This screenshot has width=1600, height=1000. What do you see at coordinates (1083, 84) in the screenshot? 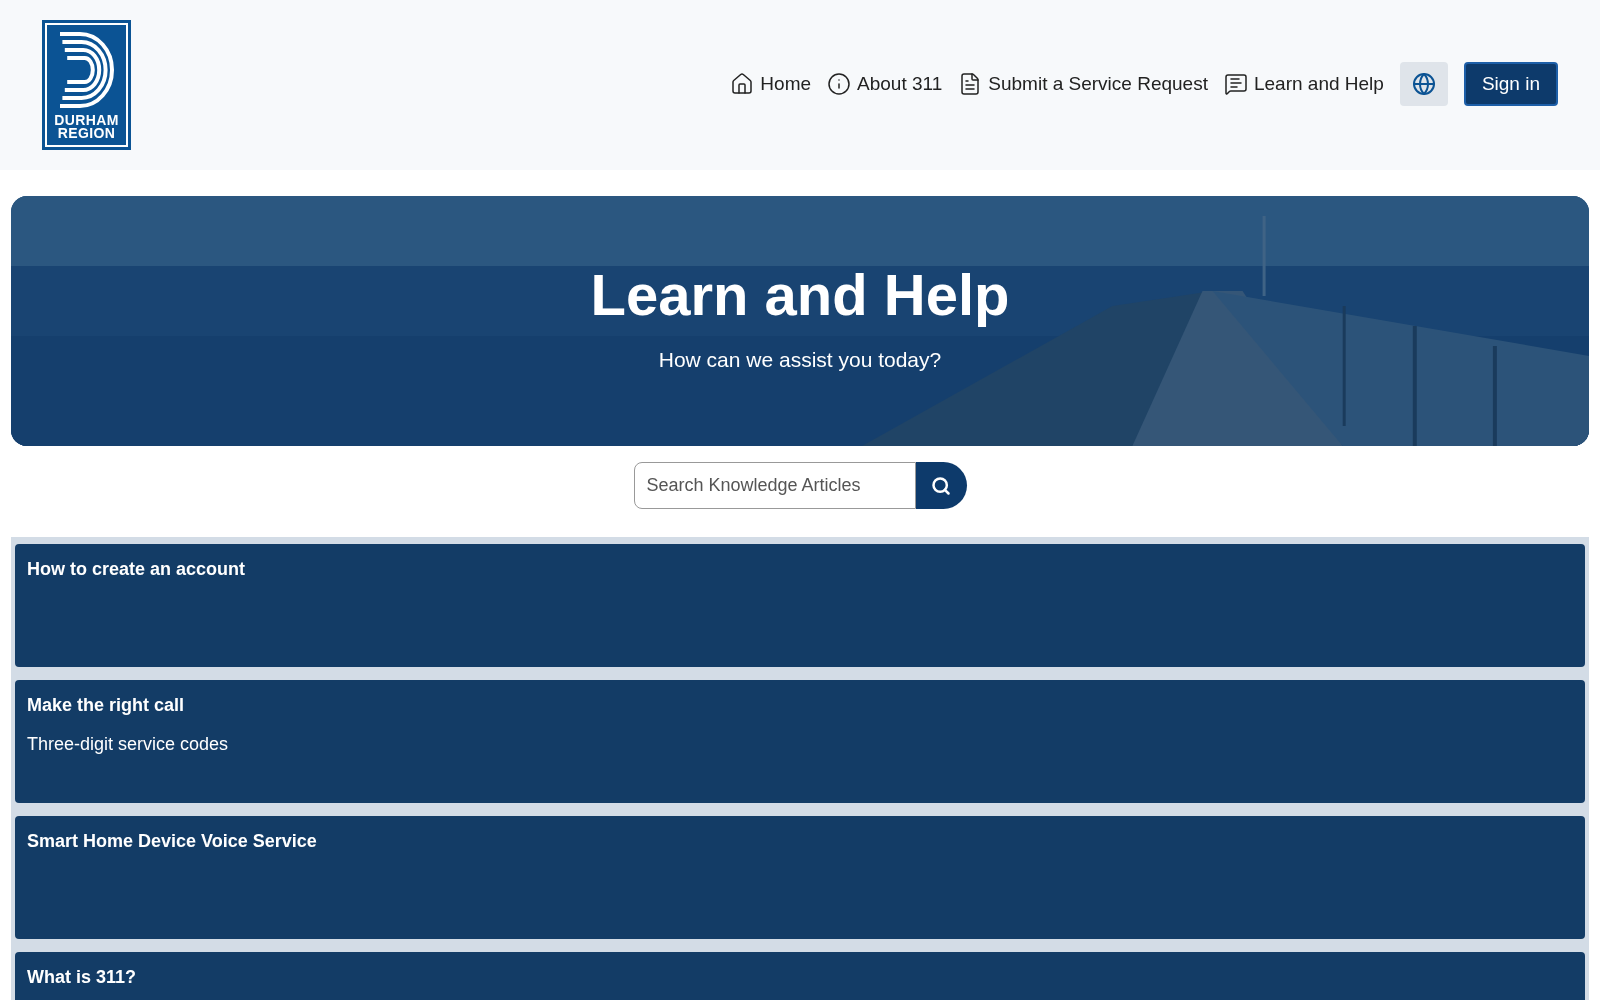
I see `nav-link: Submit a Service Request` at bounding box center [1083, 84].